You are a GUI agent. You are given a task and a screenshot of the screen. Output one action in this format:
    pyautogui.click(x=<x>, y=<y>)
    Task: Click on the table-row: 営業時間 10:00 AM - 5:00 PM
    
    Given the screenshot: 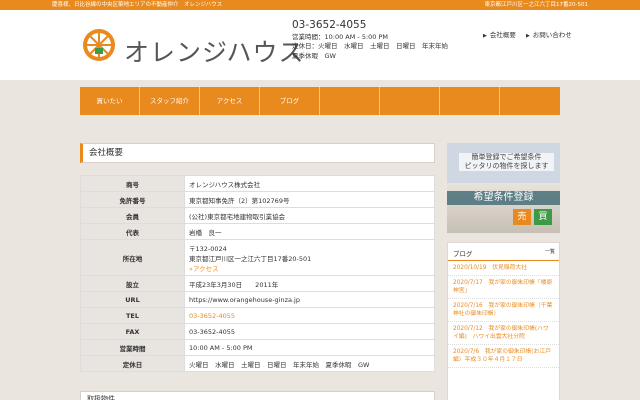 What is the action you would take?
    pyautogui.click(x=257, y=347)
    